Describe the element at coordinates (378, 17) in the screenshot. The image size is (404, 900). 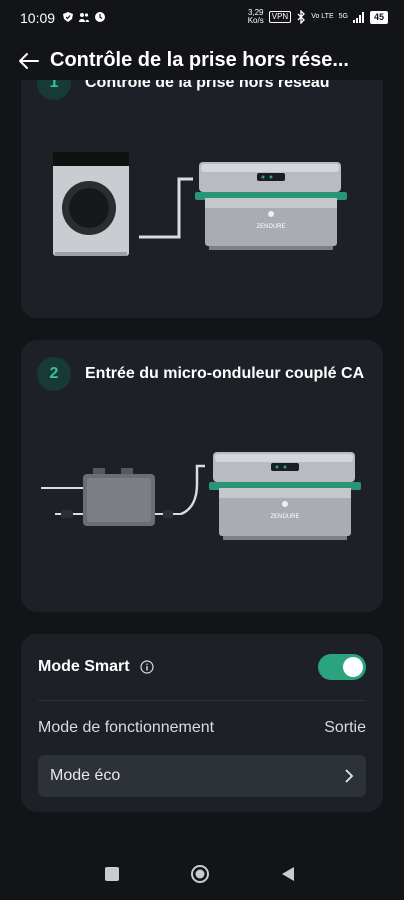
I see `battery-indicator: 45` at that location.